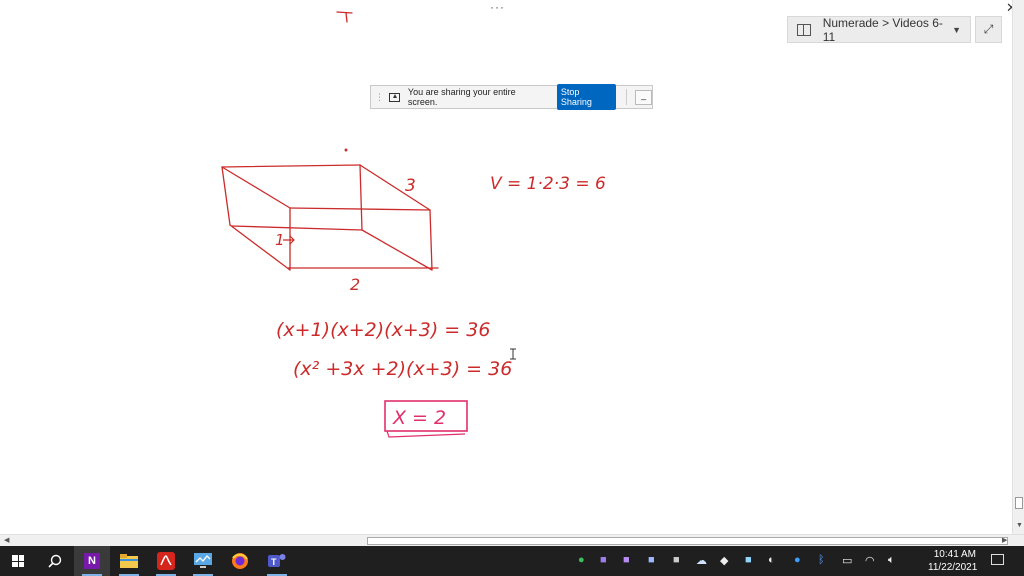  I want to click on bluetooth-icon: ᛒ, so click(821, 560).